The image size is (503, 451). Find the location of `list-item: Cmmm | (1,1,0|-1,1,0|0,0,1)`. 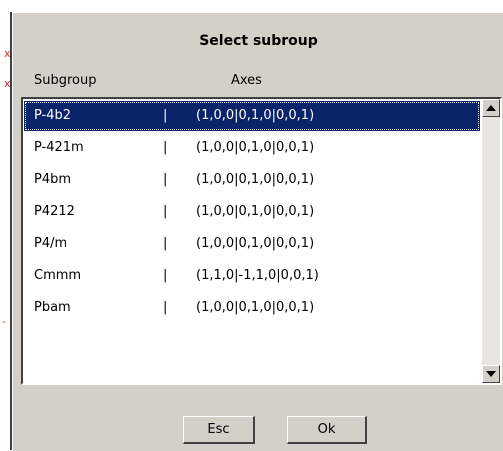

list-item: Cmmm | (1,1,0|-1,1,0|0,0,1) is located at coordinates (252, 276).